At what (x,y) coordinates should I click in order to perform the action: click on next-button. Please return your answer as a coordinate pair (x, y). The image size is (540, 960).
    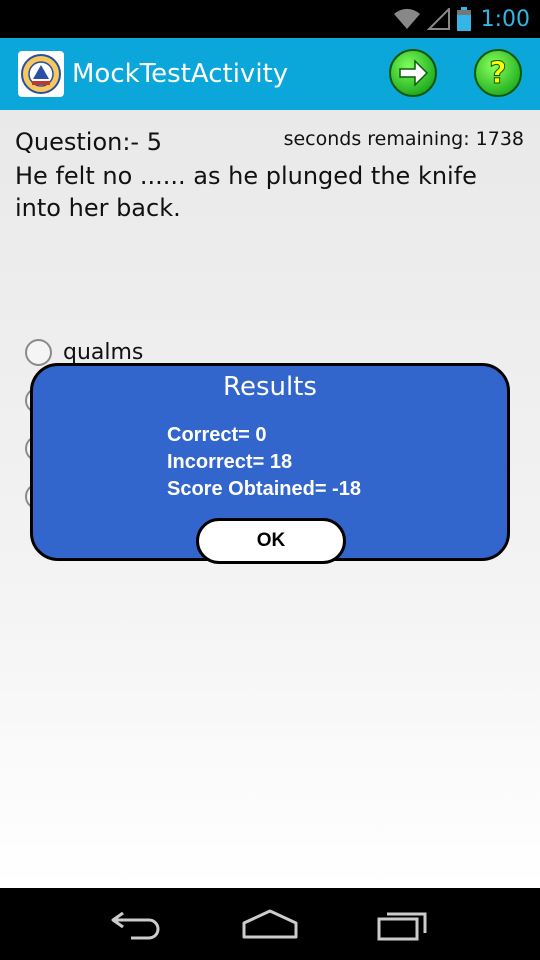
    Looking at the image, I should click on (413, 73).